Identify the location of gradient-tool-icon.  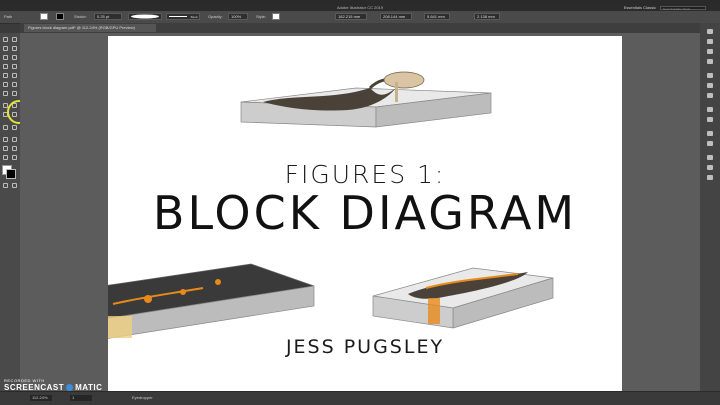
(5, 185).